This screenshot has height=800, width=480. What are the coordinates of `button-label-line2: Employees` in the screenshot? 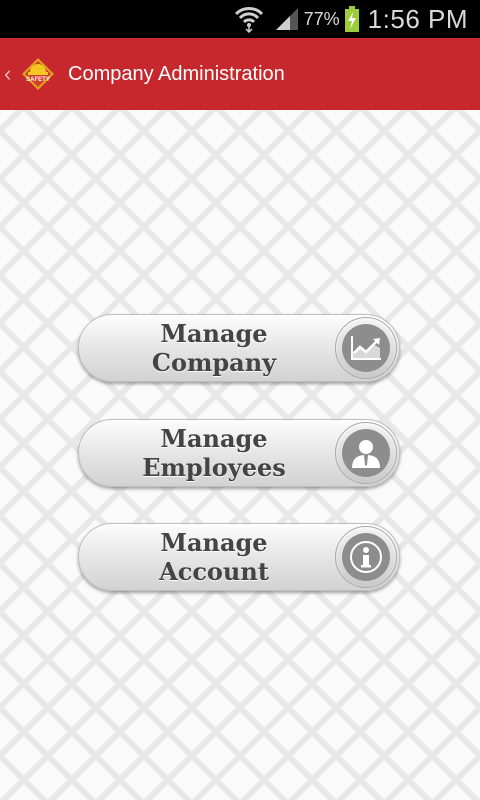 It's located at (214, 467).